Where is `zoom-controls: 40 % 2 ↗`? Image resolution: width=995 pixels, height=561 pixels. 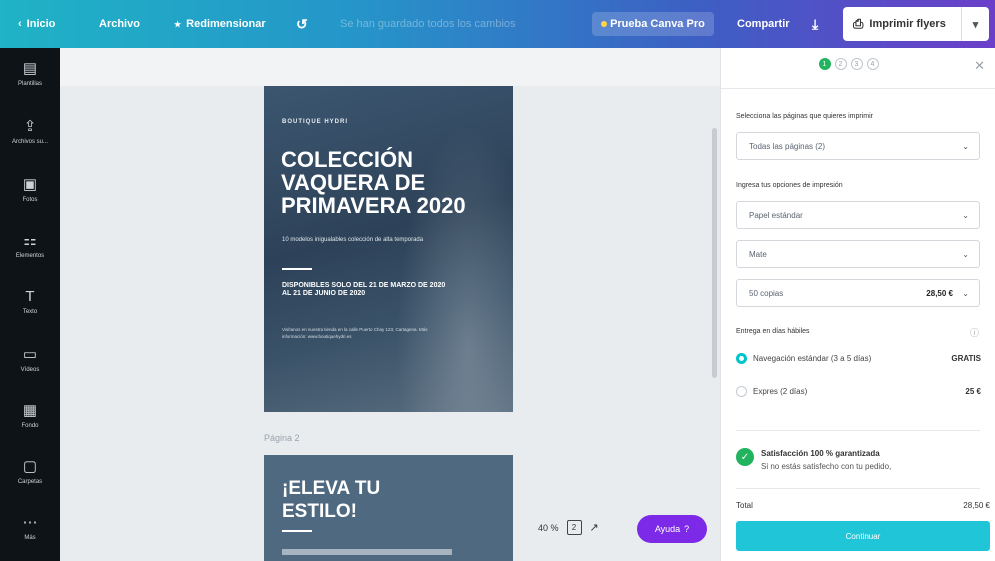
zoom-controls: 40 % 2 ↗ is located at coordinates (568, 527).